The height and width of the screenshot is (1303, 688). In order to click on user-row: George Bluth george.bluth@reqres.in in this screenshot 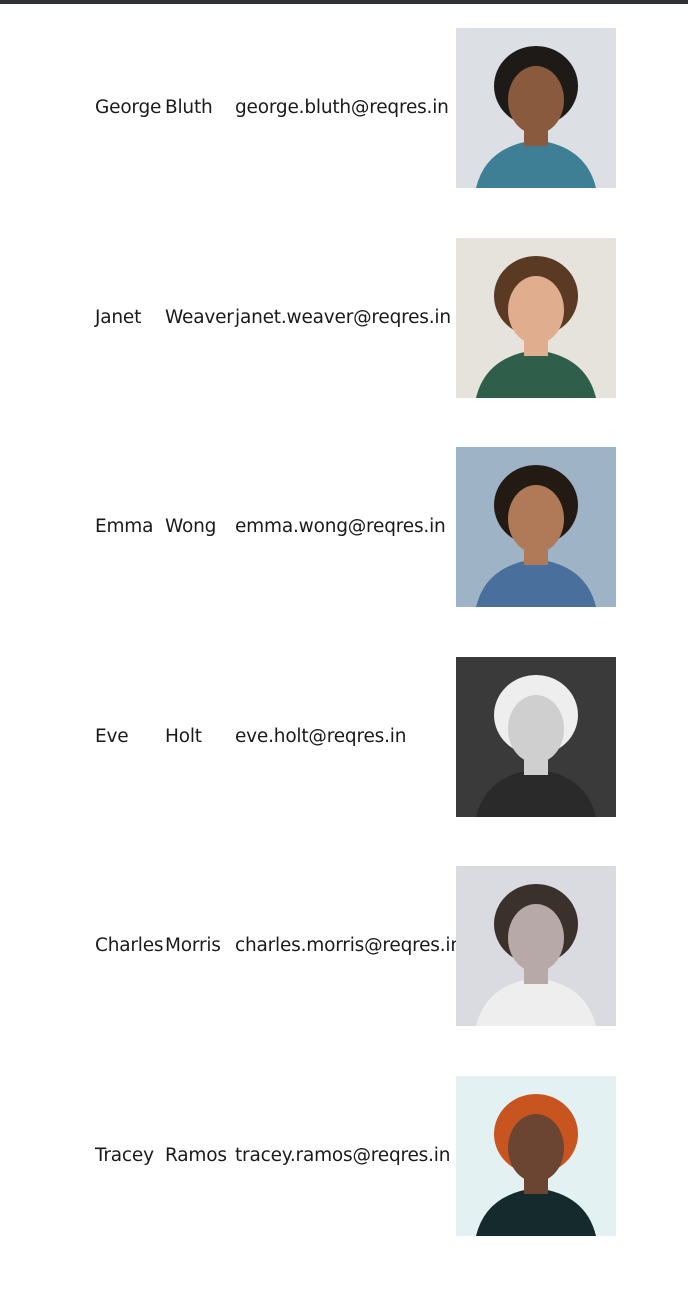, I will do `click(344, 108)`.